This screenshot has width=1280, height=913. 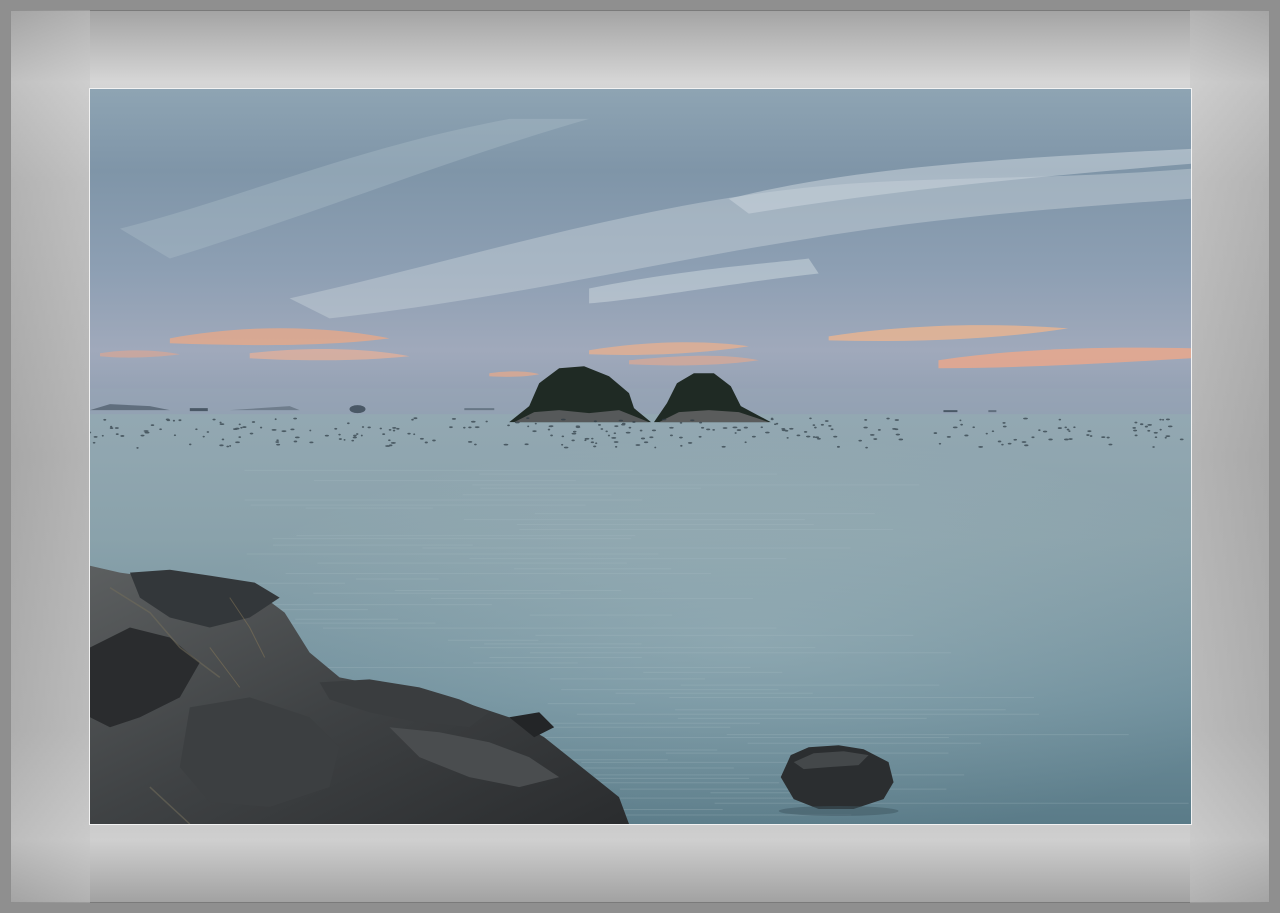 I want to click on horizon-haze, so click(x=640, y=402).